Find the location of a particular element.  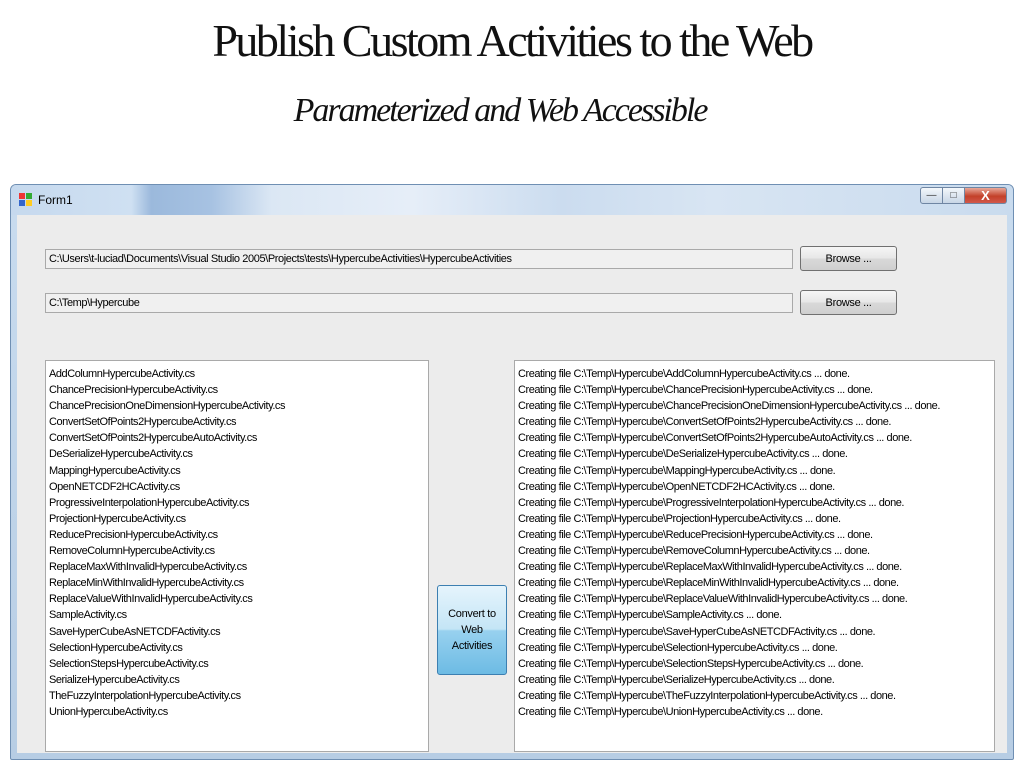

list-item: SelectionStepsHypercubeActivity.cs is located at coordinates (238, 664).